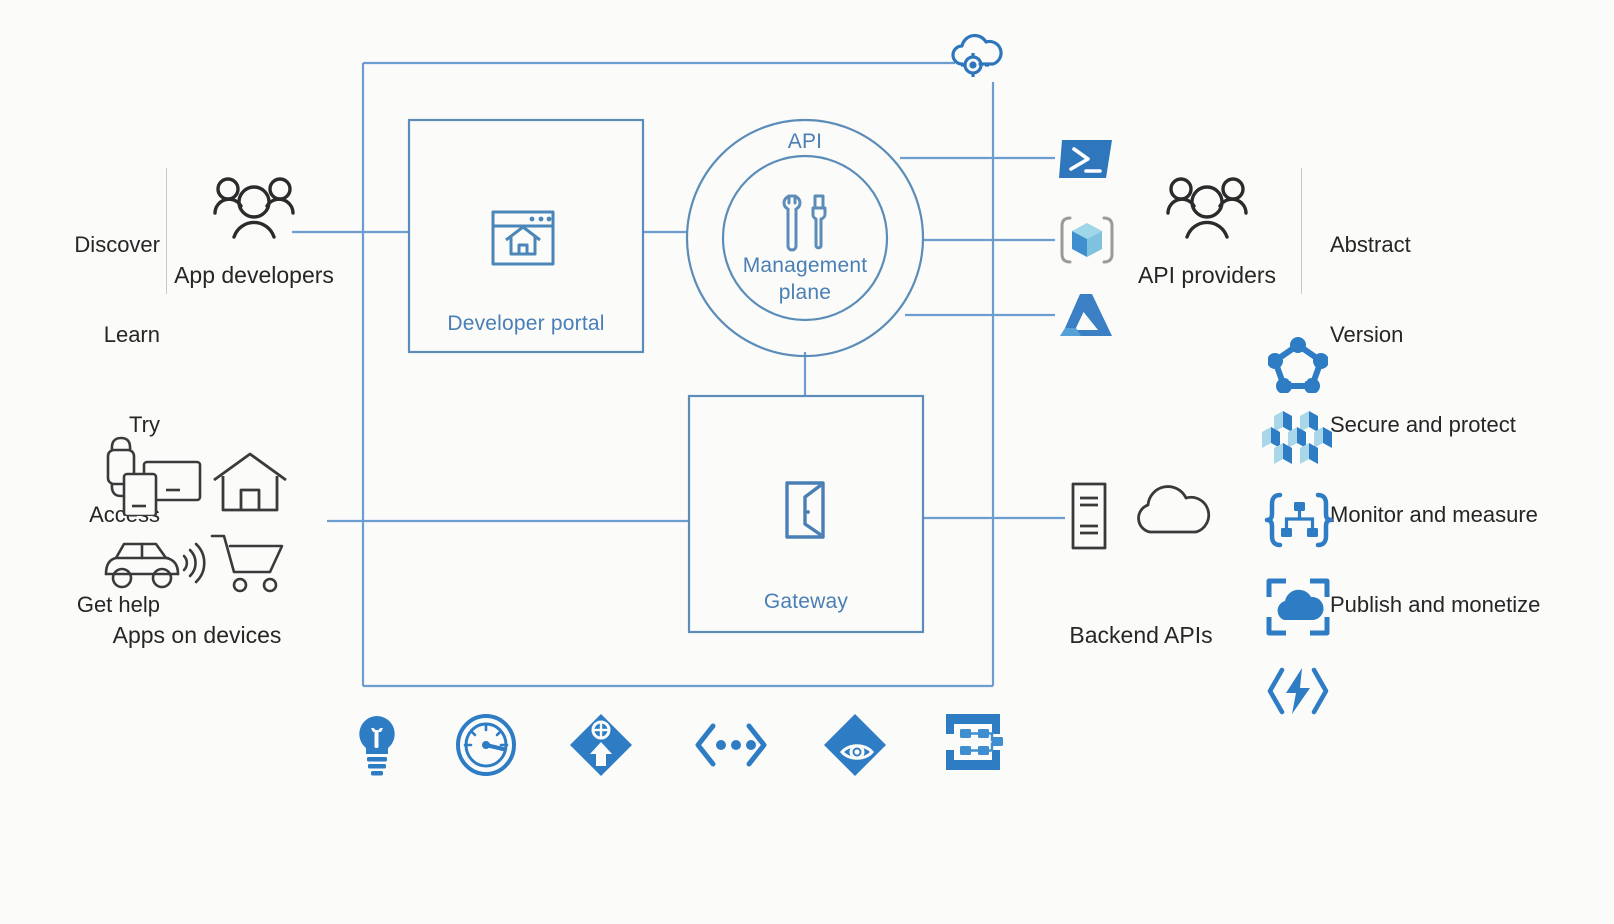 This screenshot has width=1614, height=924. Describe the element at coordinates (526, 323) in the screenshot. I see `developer-portal-label: Developer portal` at that location.